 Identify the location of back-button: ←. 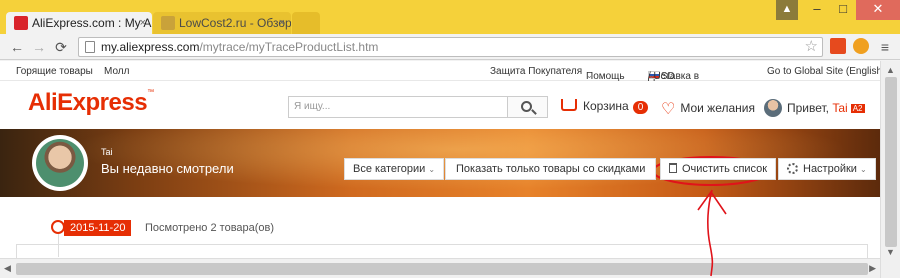
(17, 47).